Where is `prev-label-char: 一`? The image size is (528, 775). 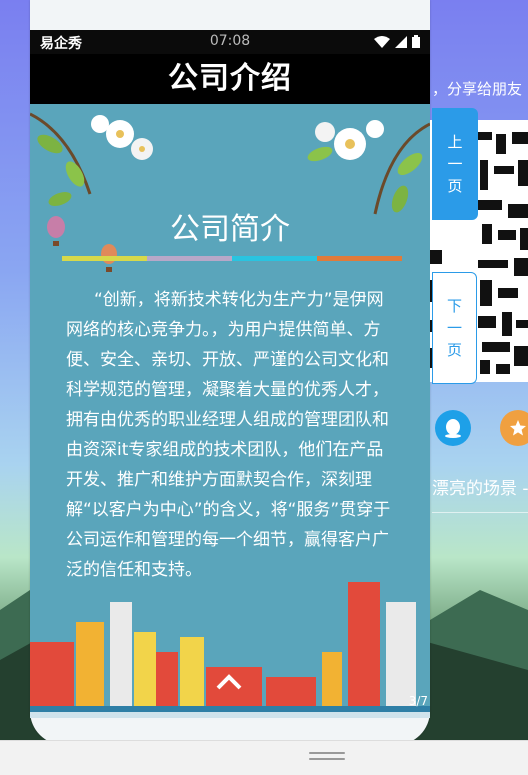
prev-label-char: 一 is located at coordinates (455, 164).